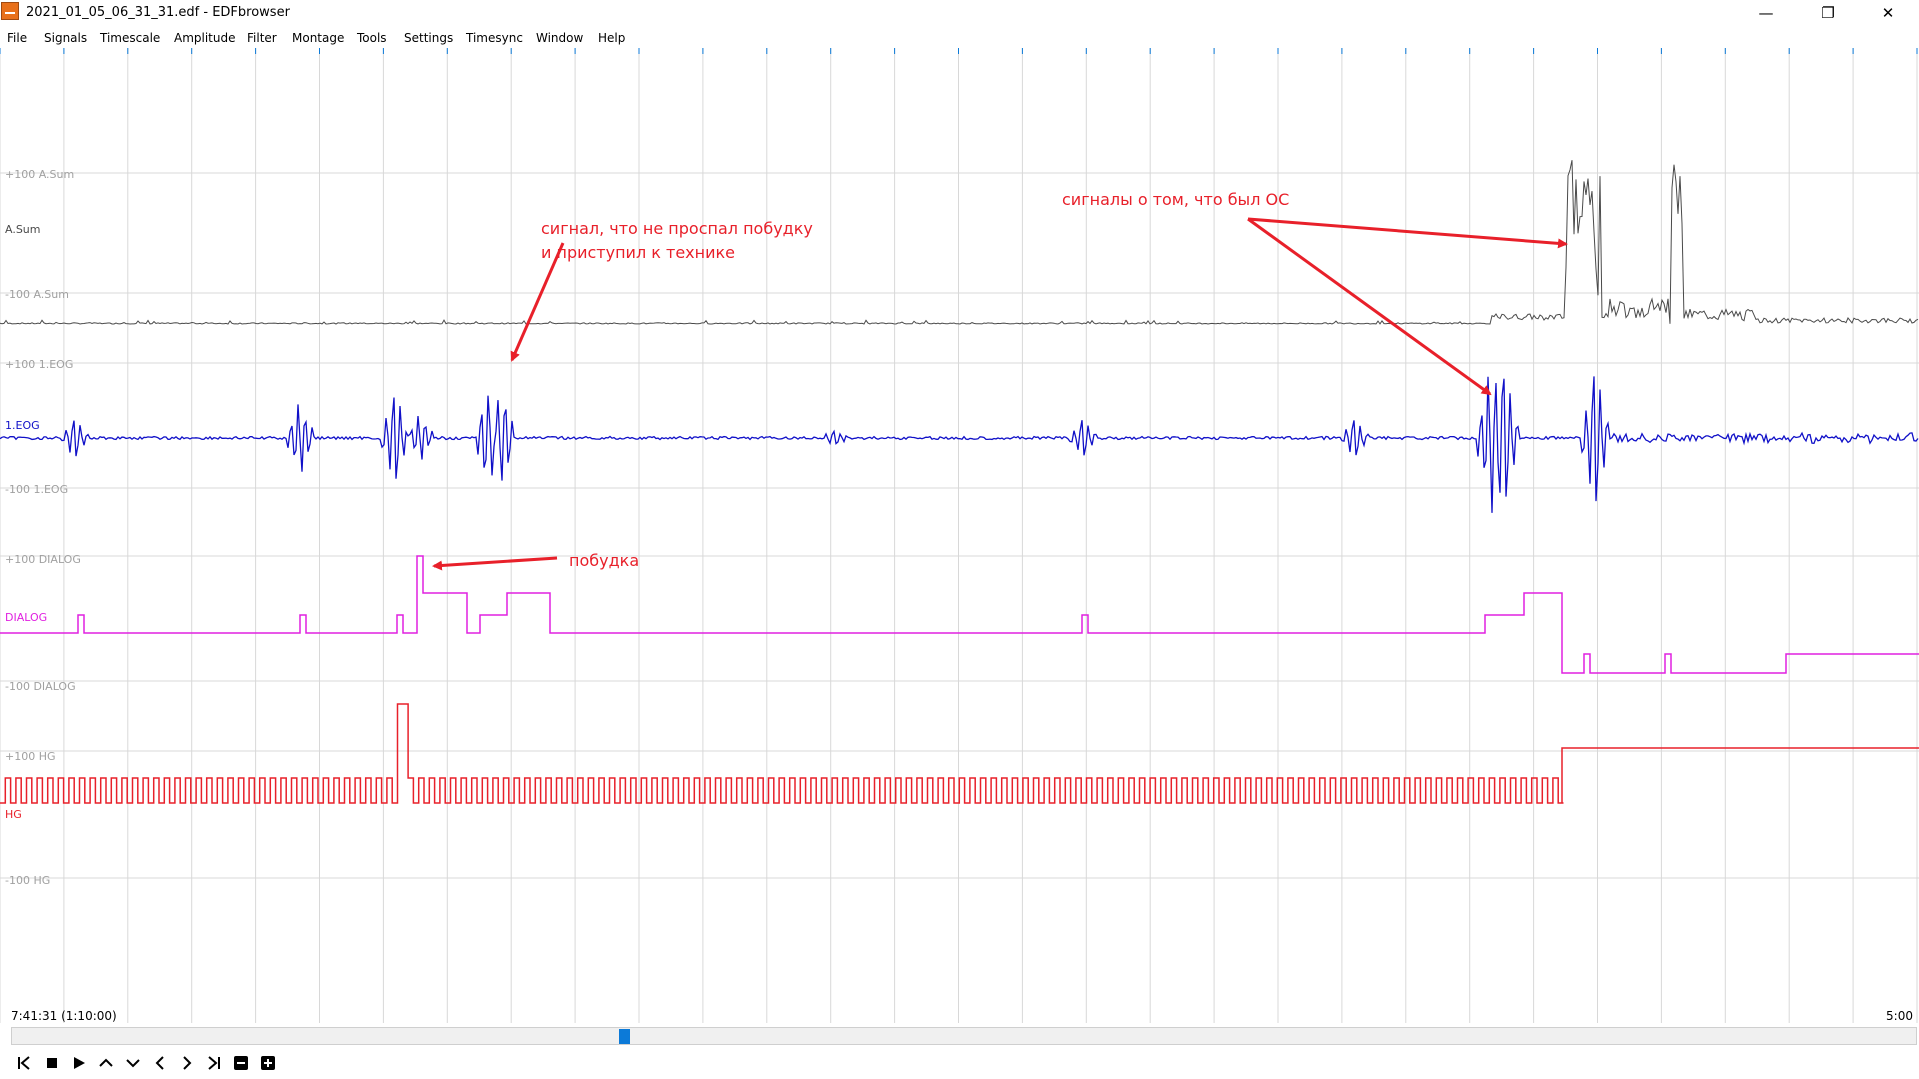 Image resolution: width=1919 pixels, height=1079 pixels. I want to click on prev-page-button, so click(160, 1063).